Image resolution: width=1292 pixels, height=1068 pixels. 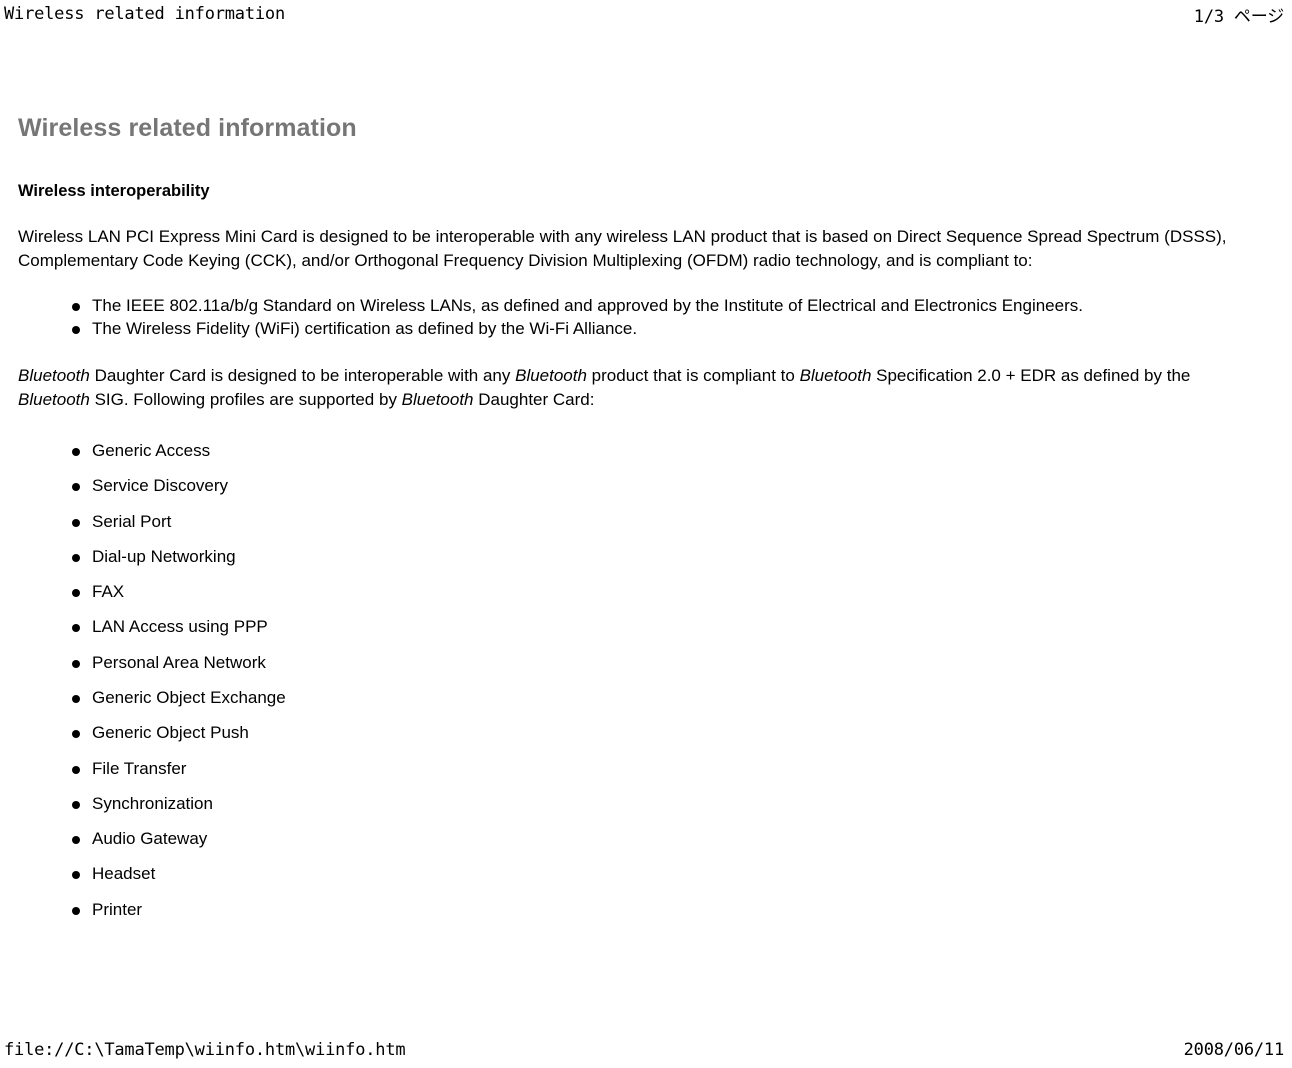 What do you see at coordinates (646, 450) in the screenshot?
I see `list-item: Generic Access` at bounding box center [646, 450].